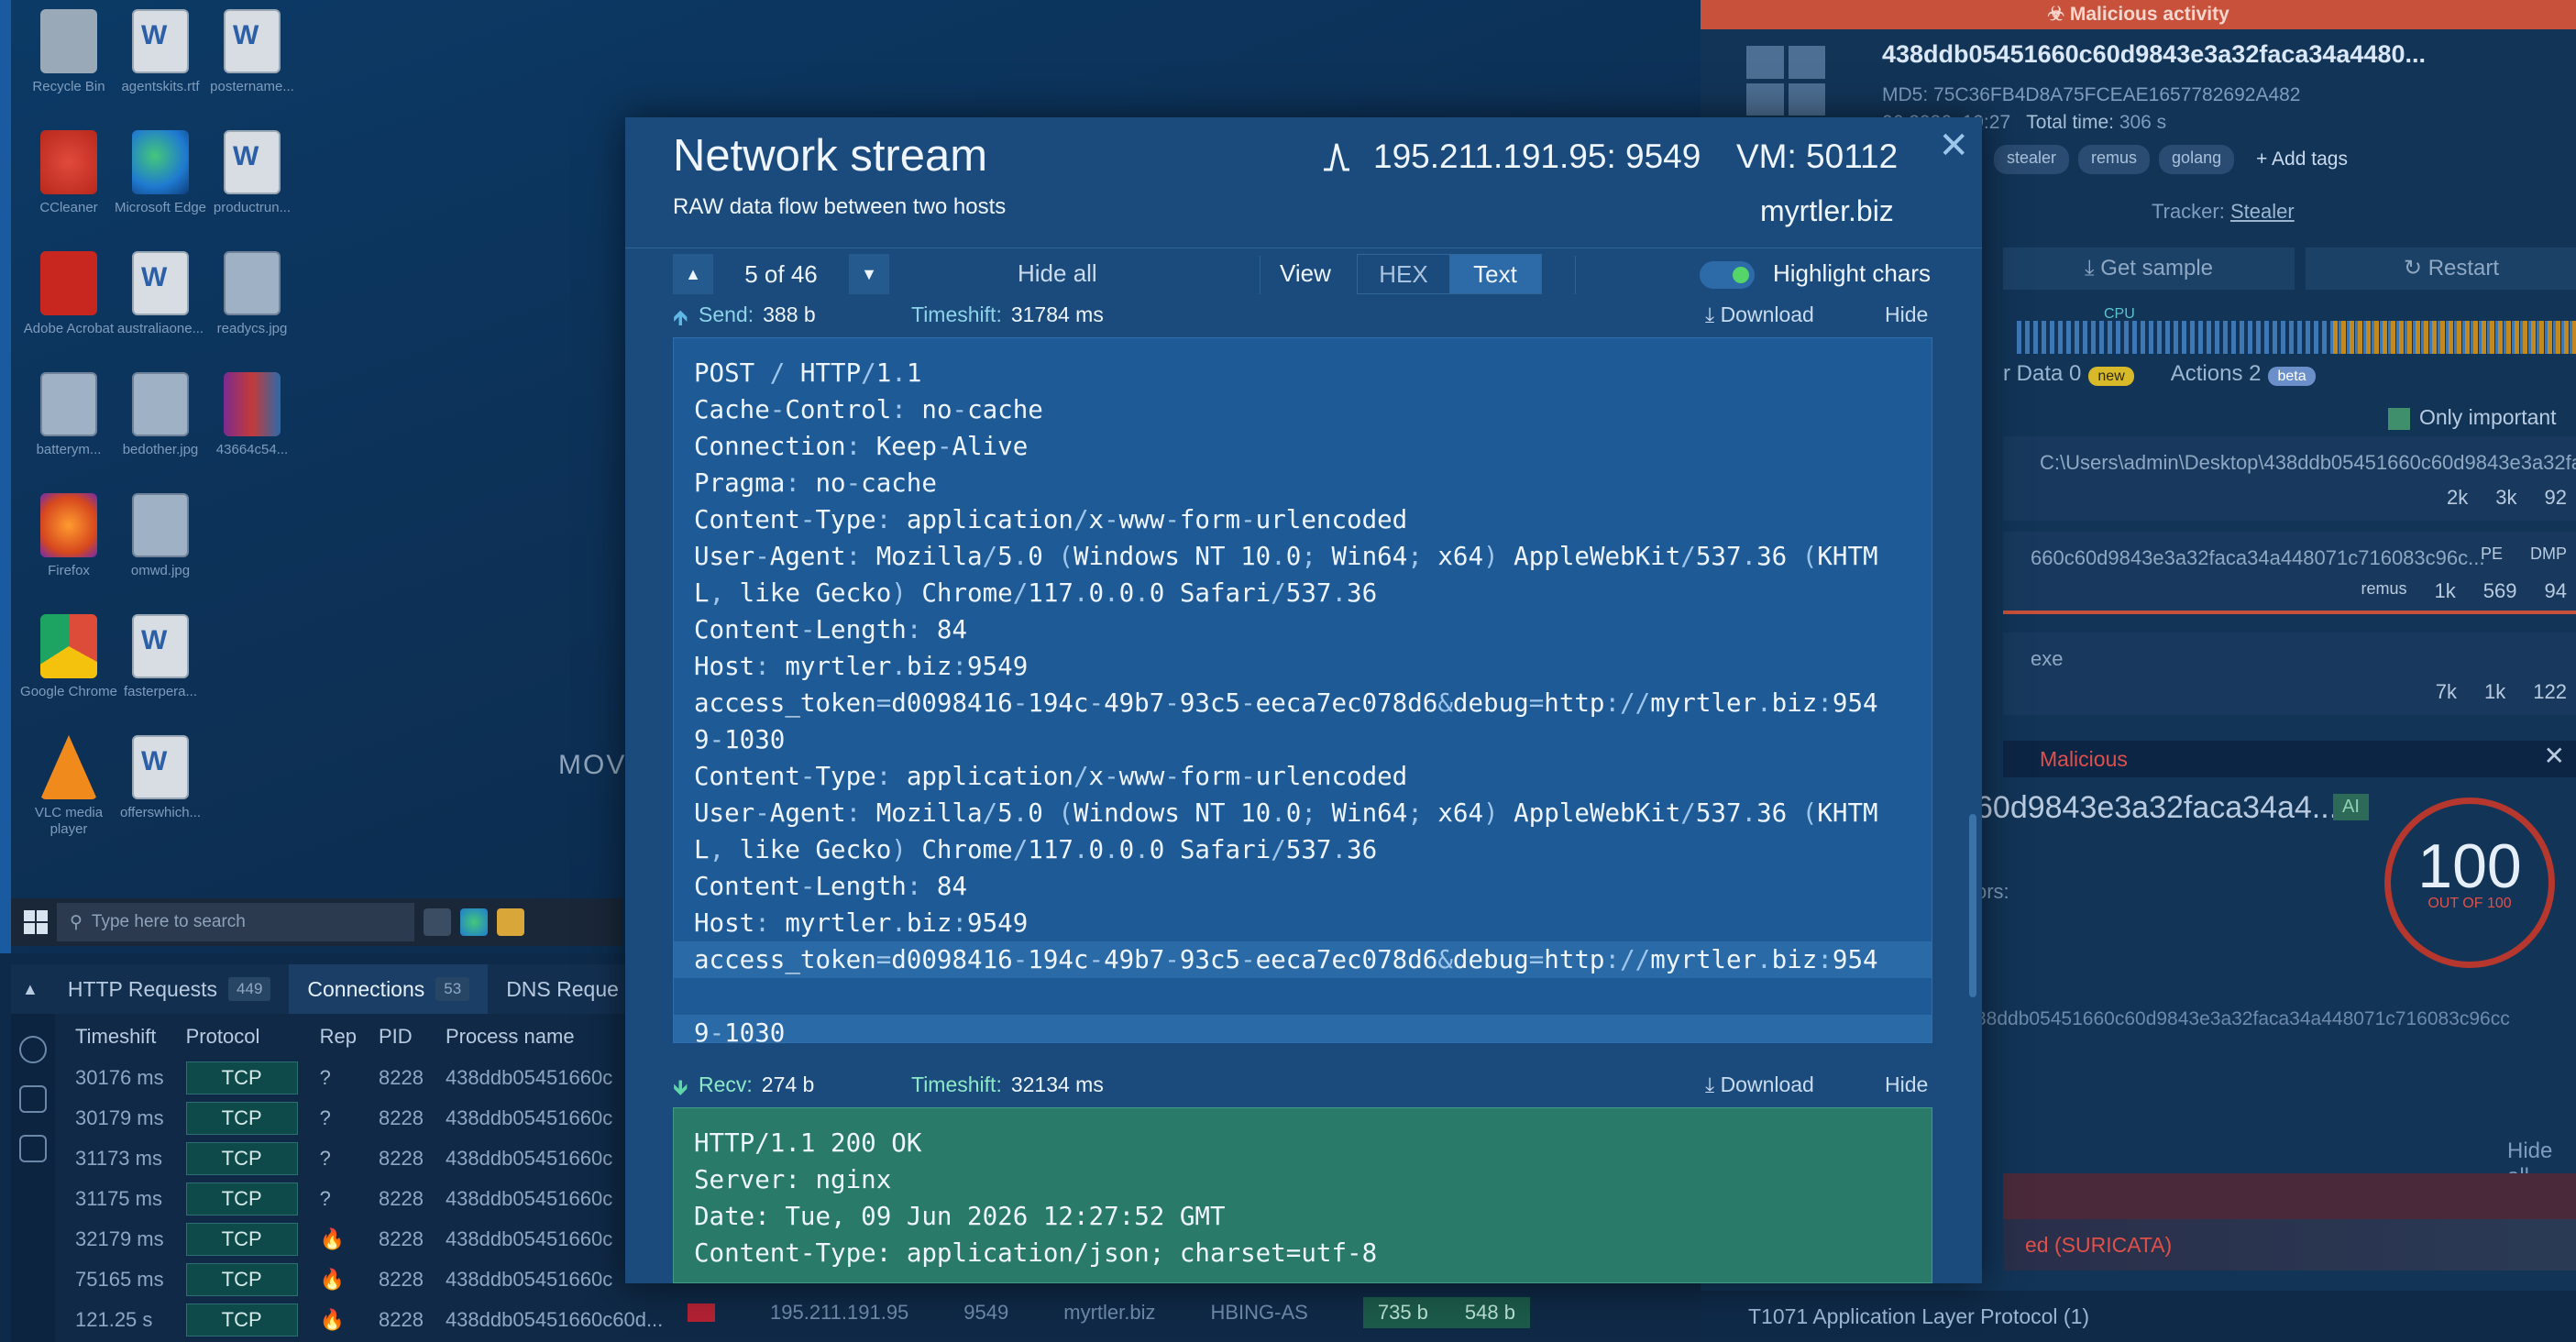 This screenshot has height=1342, width=2576. What do you see at coordinates (68, 162) in the screenshot?
I see `ccl-icon` at bounding box center [68, 162].